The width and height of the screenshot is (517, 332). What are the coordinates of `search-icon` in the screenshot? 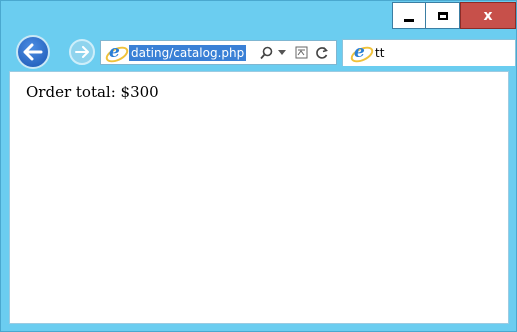 It's located at (266, 52).